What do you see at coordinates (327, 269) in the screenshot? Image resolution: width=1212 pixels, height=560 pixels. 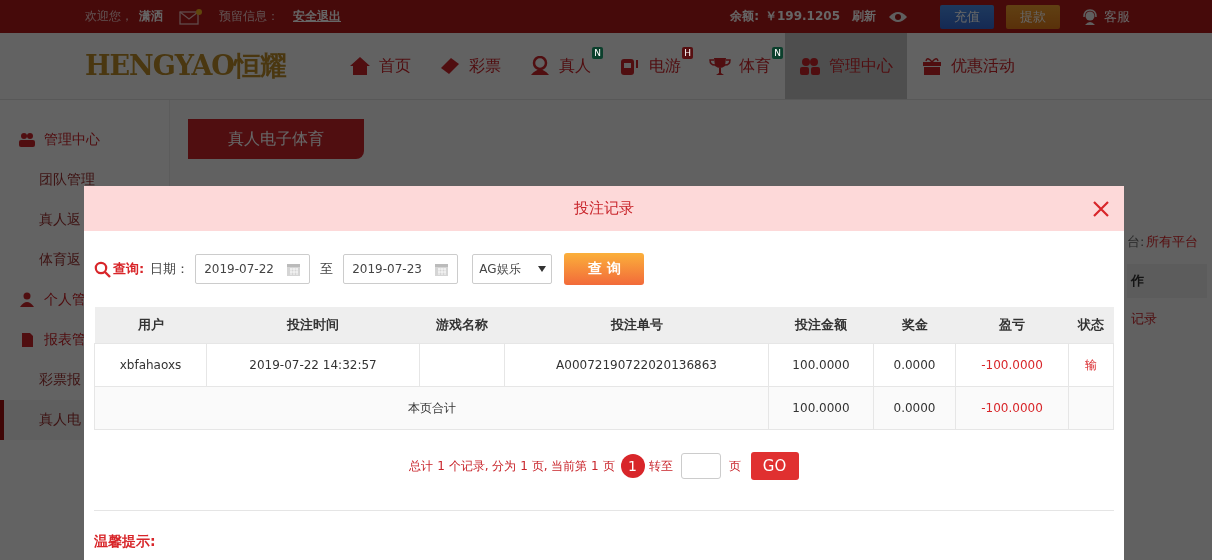 I see `to-label: 至` at bounding box center [327, 269].